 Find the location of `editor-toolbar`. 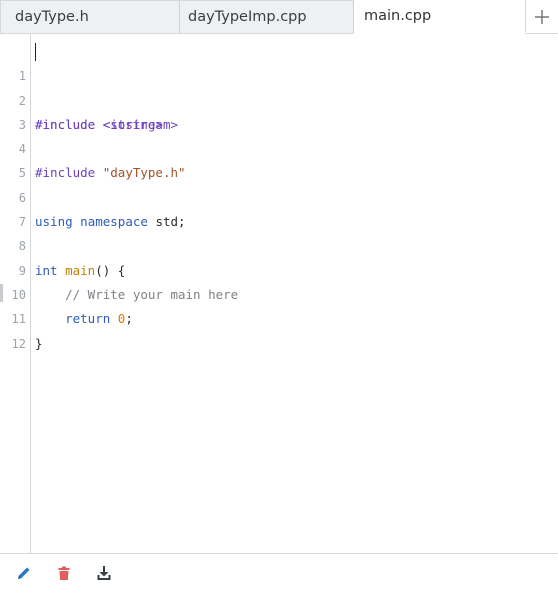

editor-toolbar is located at coordinates (279, 571).